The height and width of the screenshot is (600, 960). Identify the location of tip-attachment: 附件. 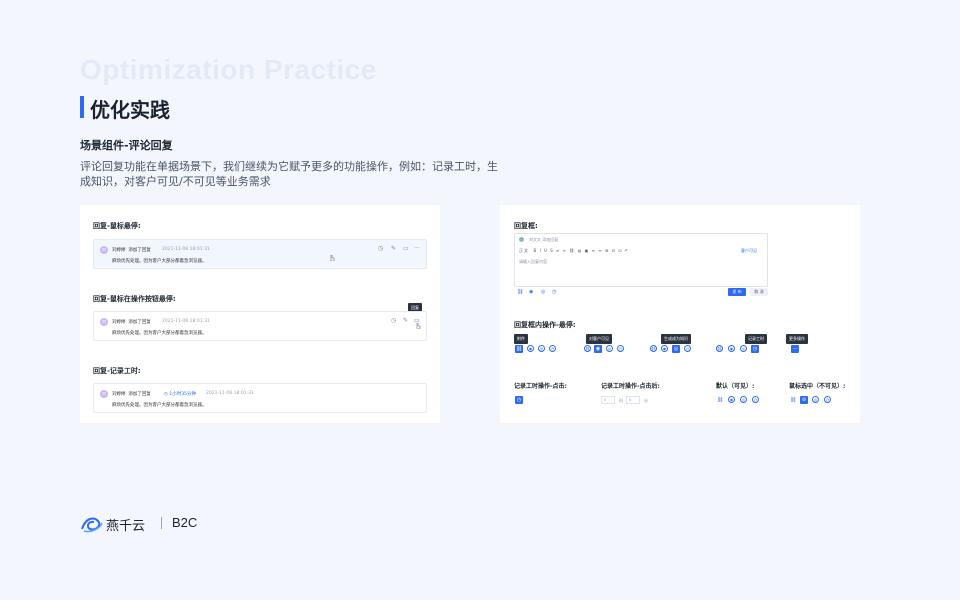
(521, 339).